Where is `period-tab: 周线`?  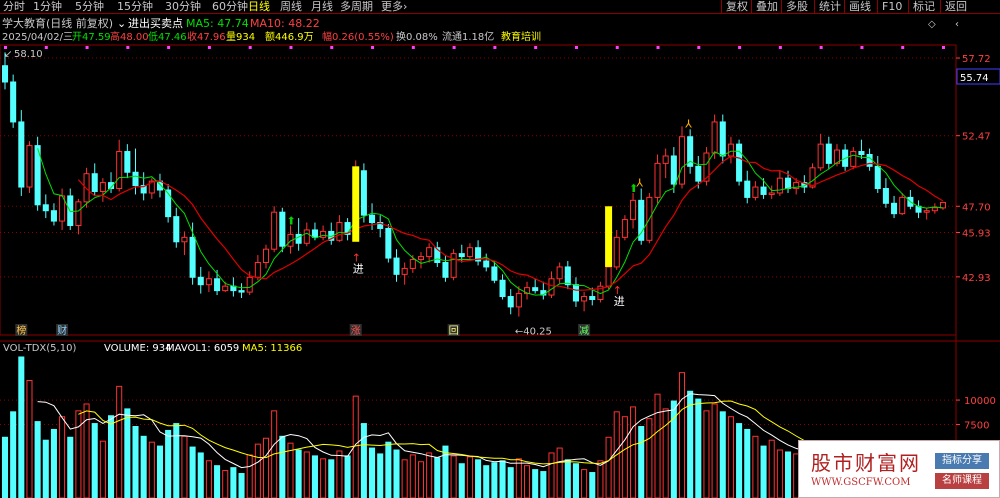 period-tab: 周线 is located at coordinates (291, 7).